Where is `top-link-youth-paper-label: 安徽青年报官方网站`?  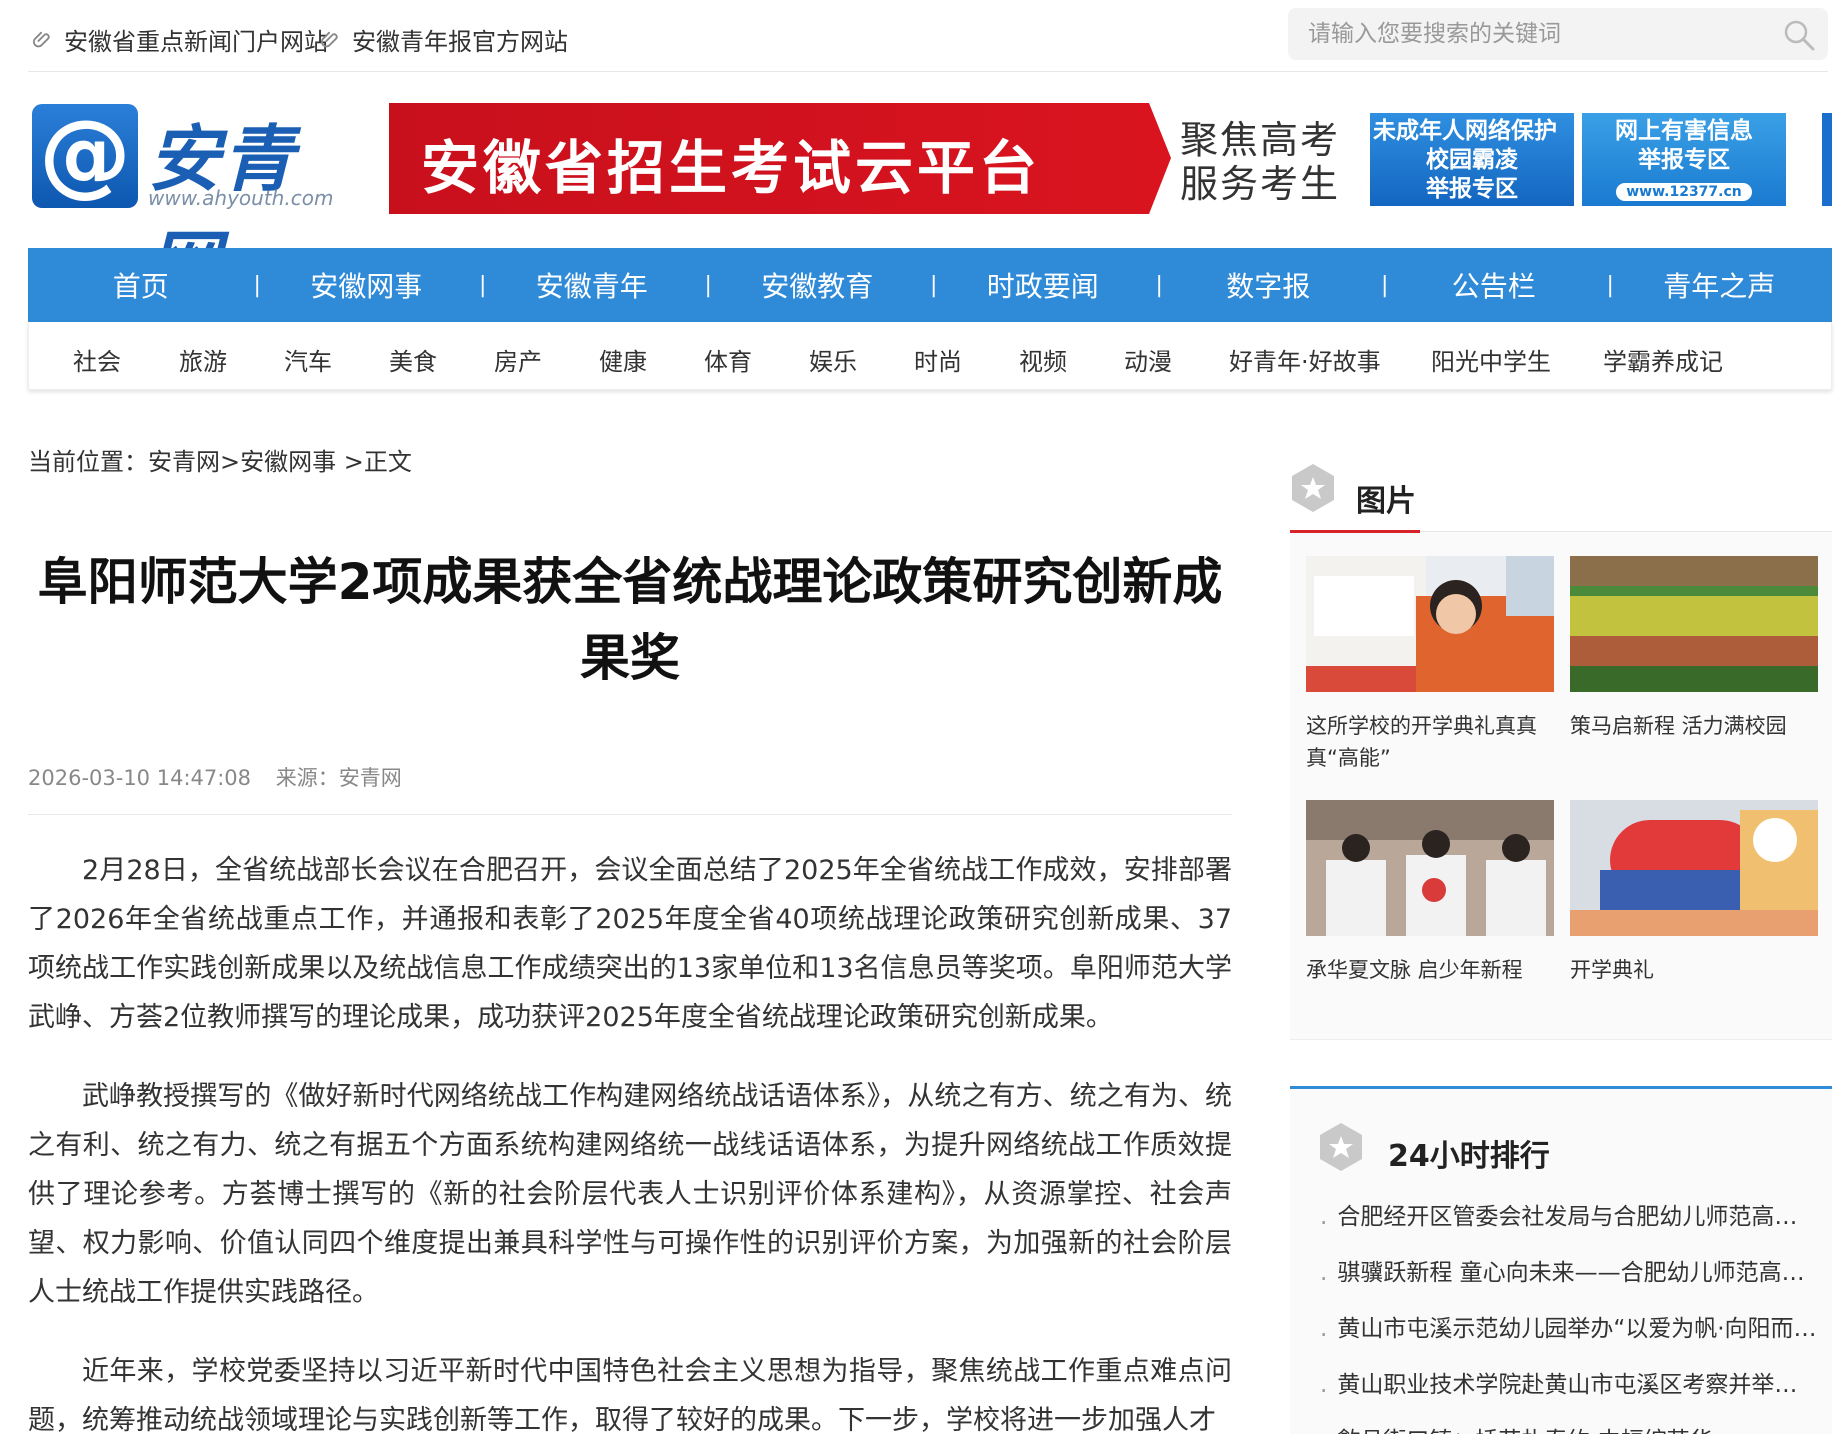 top-link-youth-paper-label: 安徽青年报官方网站 is located at coordinates (460, 42).